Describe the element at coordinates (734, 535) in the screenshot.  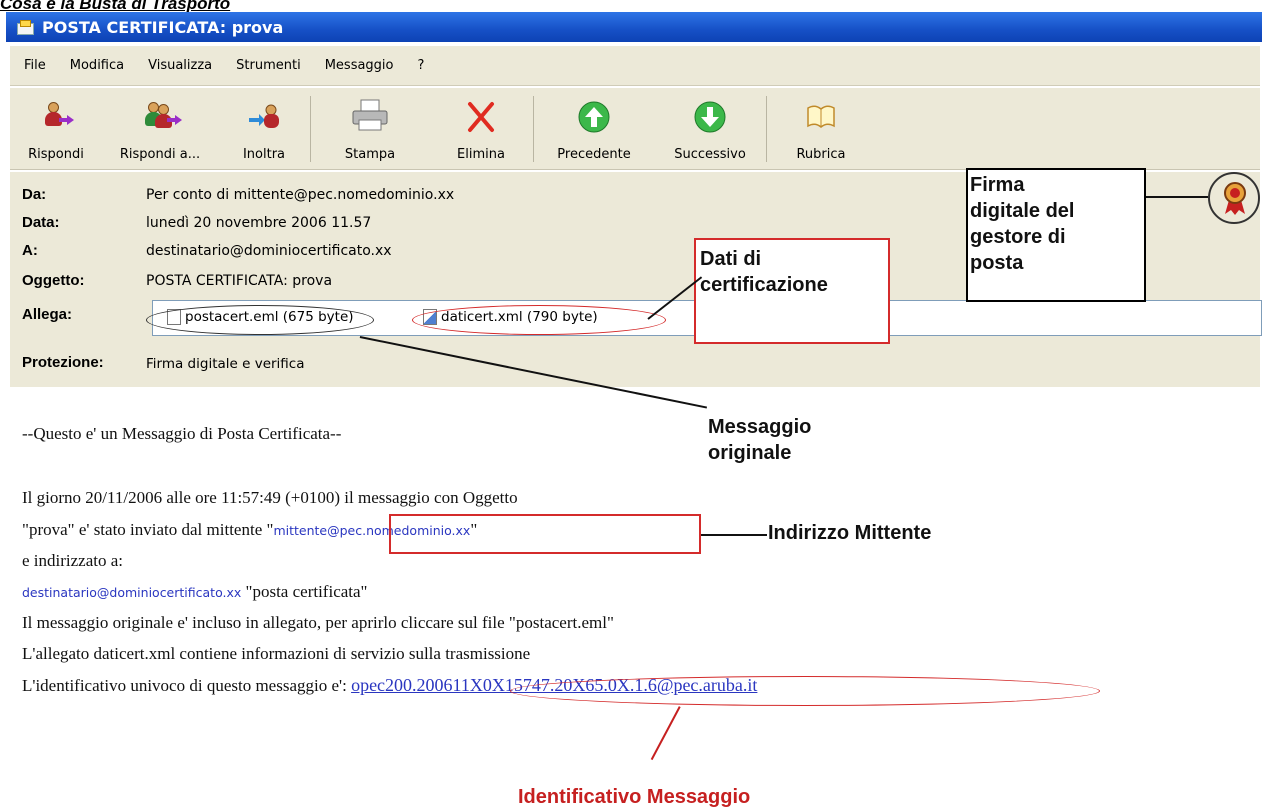
I see `mittente-connector` at that location.